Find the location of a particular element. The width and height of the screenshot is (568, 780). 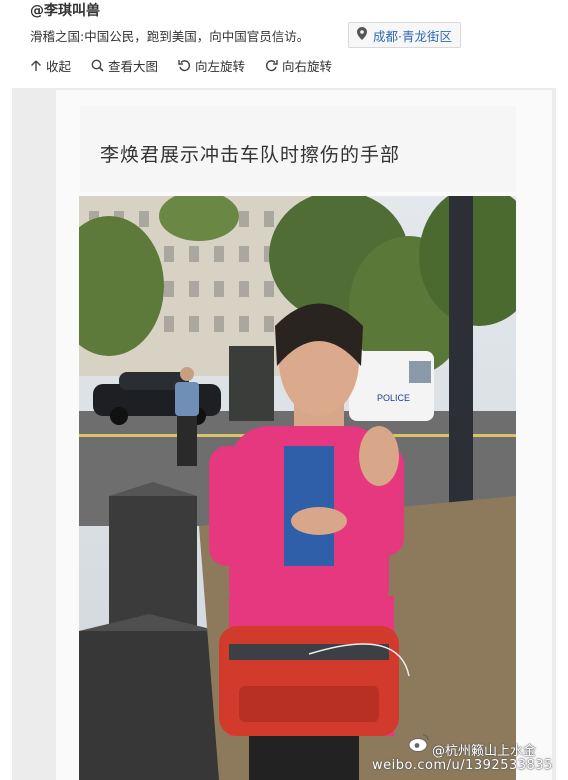

red-waist-bag is located at coordinates (314, 681).